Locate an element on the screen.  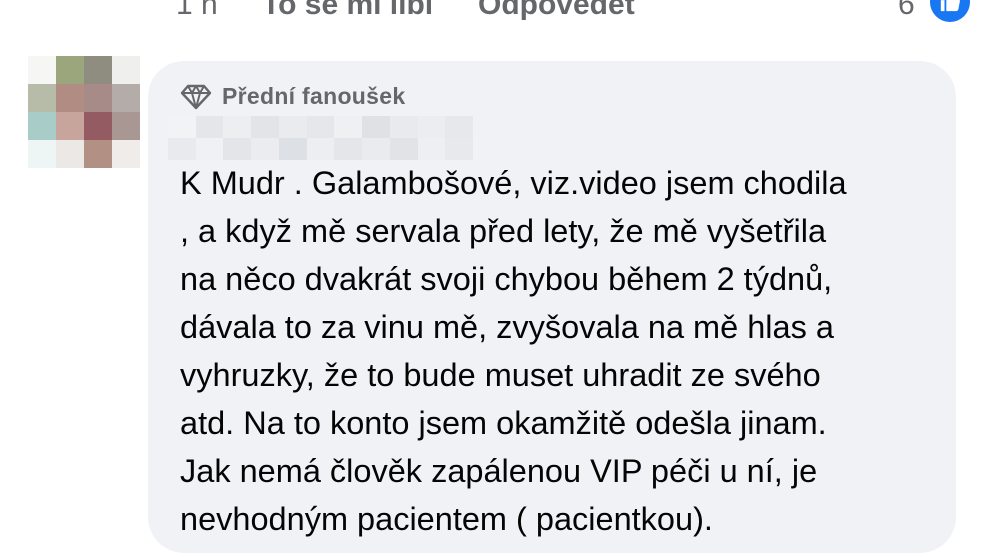
like-reaction-icon is located at coordinates (950, 11).